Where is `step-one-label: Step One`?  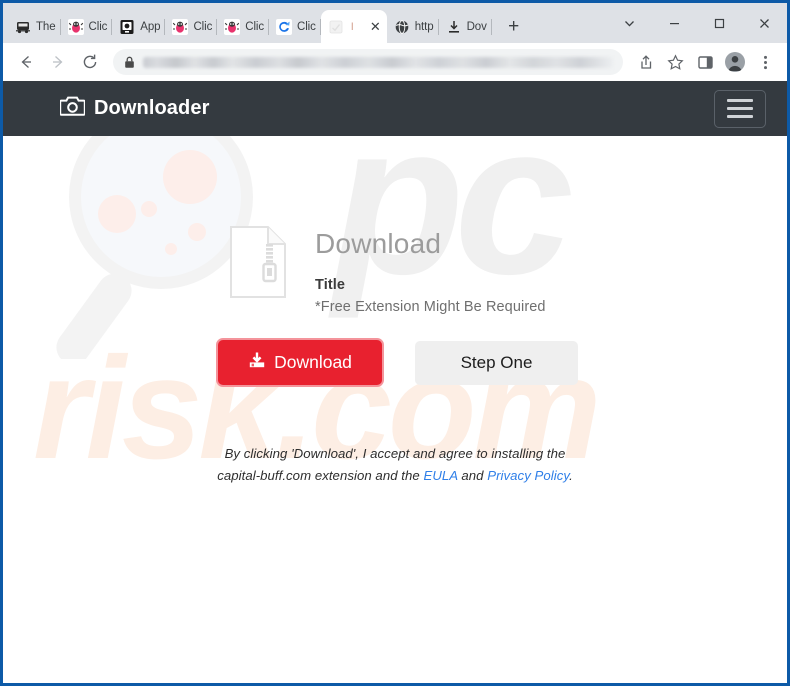 step-one-label: Step One is located at coordinates (496, 362).